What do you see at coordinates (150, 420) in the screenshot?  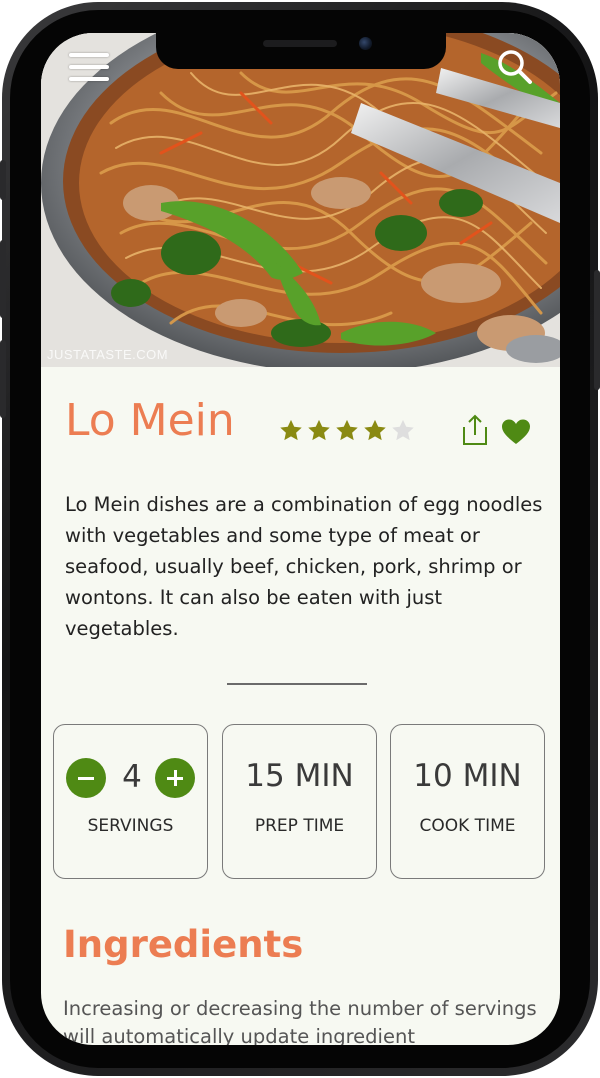 I see `recipe-title: Lo Mein` at bounding box center [150, 420].